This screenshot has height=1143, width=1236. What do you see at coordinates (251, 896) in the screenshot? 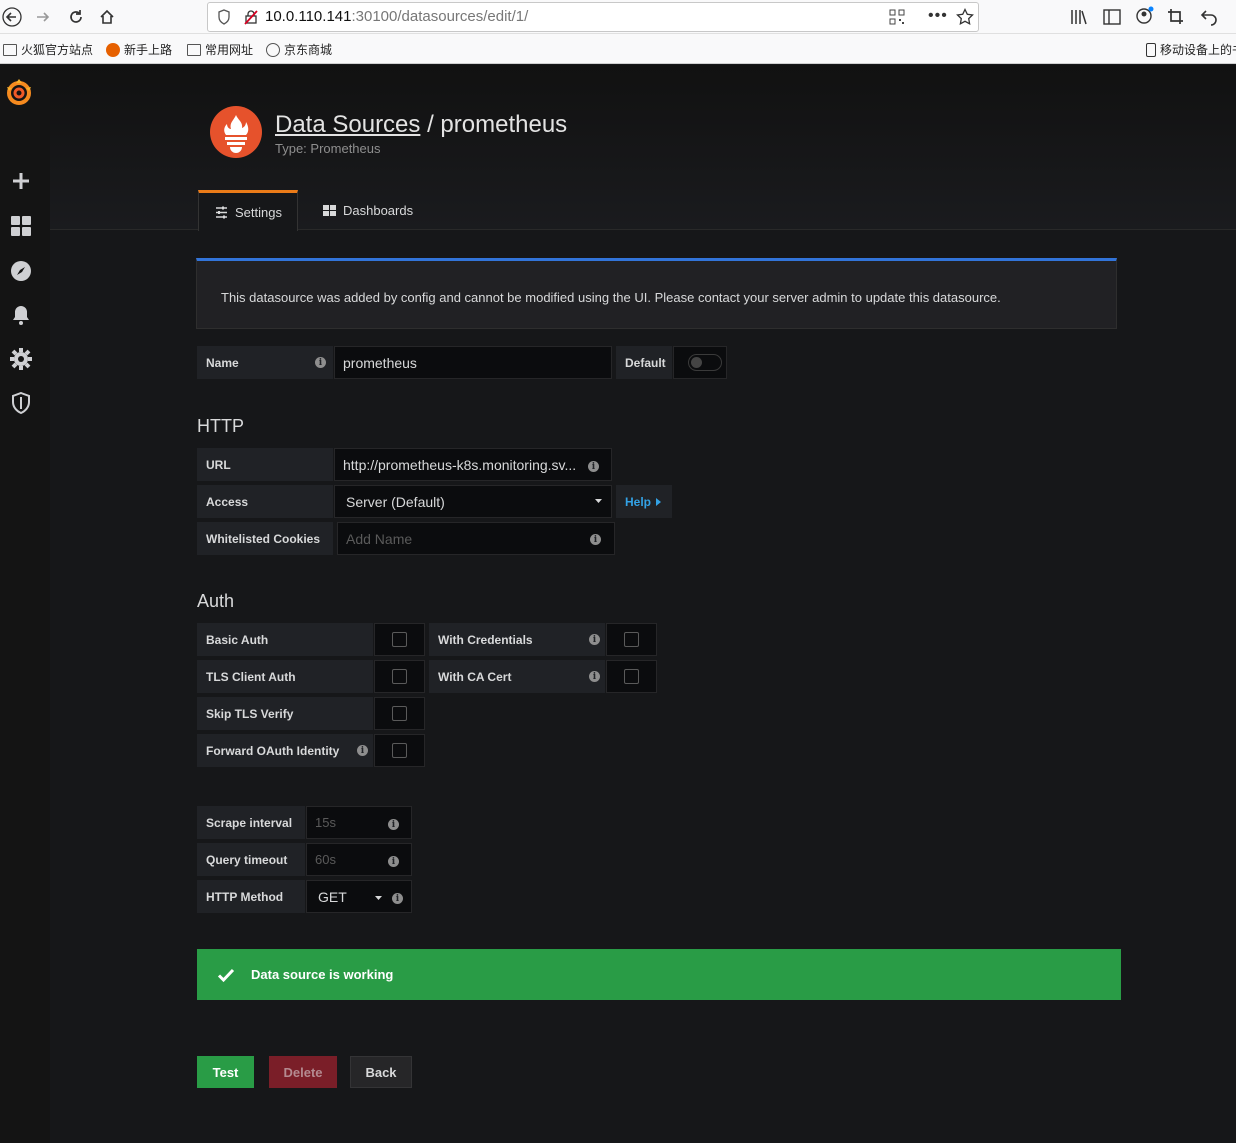
I see `http-method-label: HTTP Method` at bounding box center [251, 896].